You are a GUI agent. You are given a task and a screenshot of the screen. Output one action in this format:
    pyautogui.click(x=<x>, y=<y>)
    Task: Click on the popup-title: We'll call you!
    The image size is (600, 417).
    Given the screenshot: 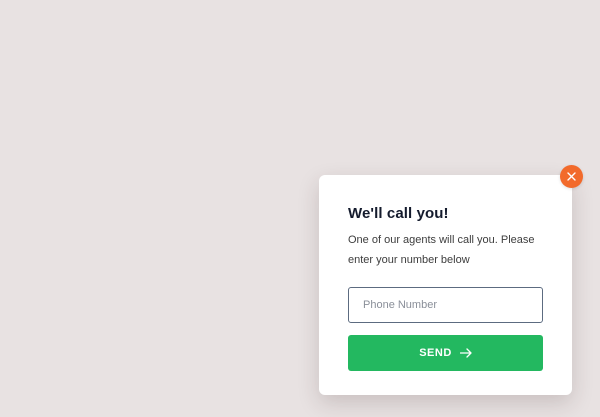 What is the action you would take?
    pyautogui.click(x=398, y=213)
    